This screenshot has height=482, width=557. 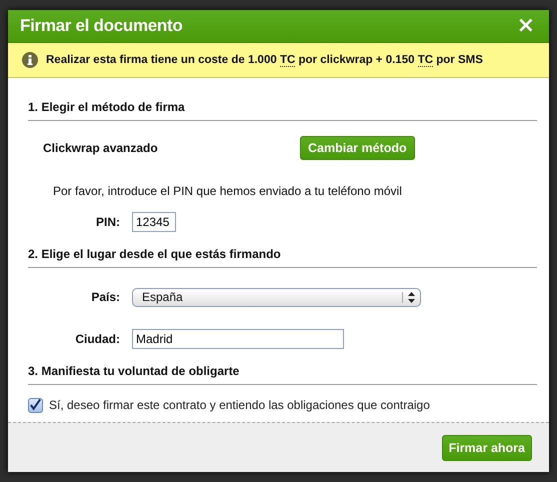 What do you see at coordinates (97, 339) in the screenshot?
I see `field-label: Ciudad:` at bounding box center [97, 339].